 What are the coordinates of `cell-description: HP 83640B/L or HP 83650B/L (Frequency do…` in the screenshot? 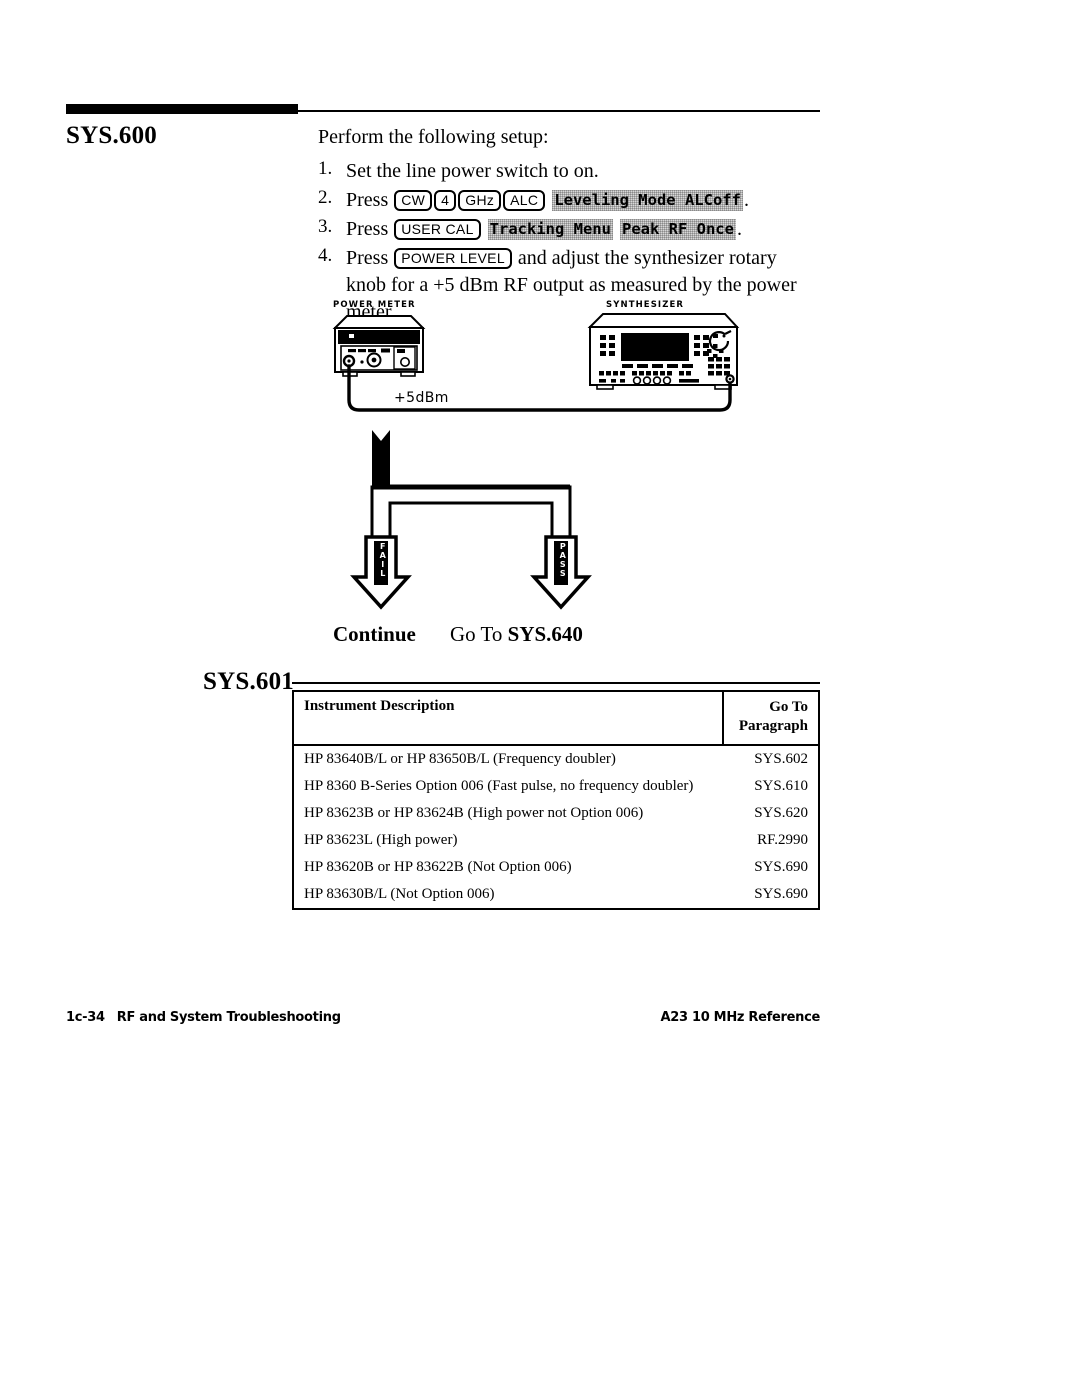 It's located at (460, 759).